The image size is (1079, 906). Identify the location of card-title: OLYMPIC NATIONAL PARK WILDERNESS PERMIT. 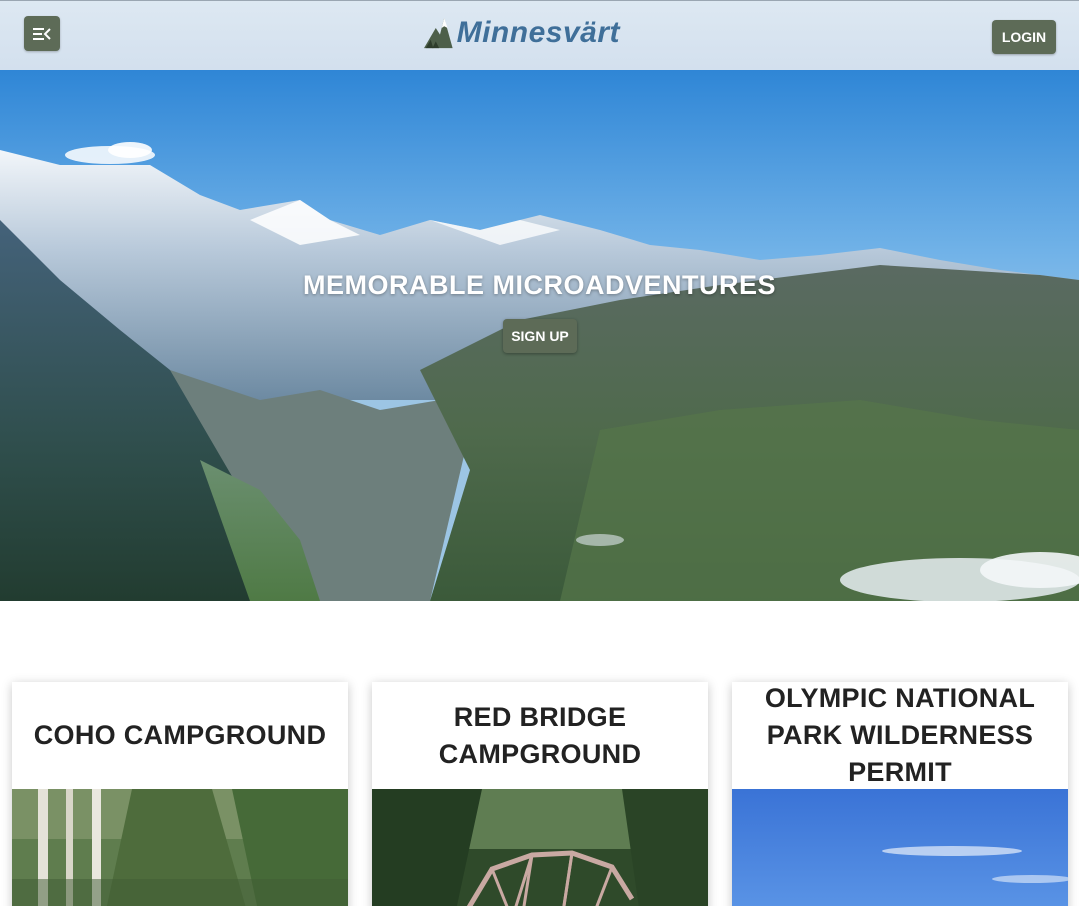
(900, 735).